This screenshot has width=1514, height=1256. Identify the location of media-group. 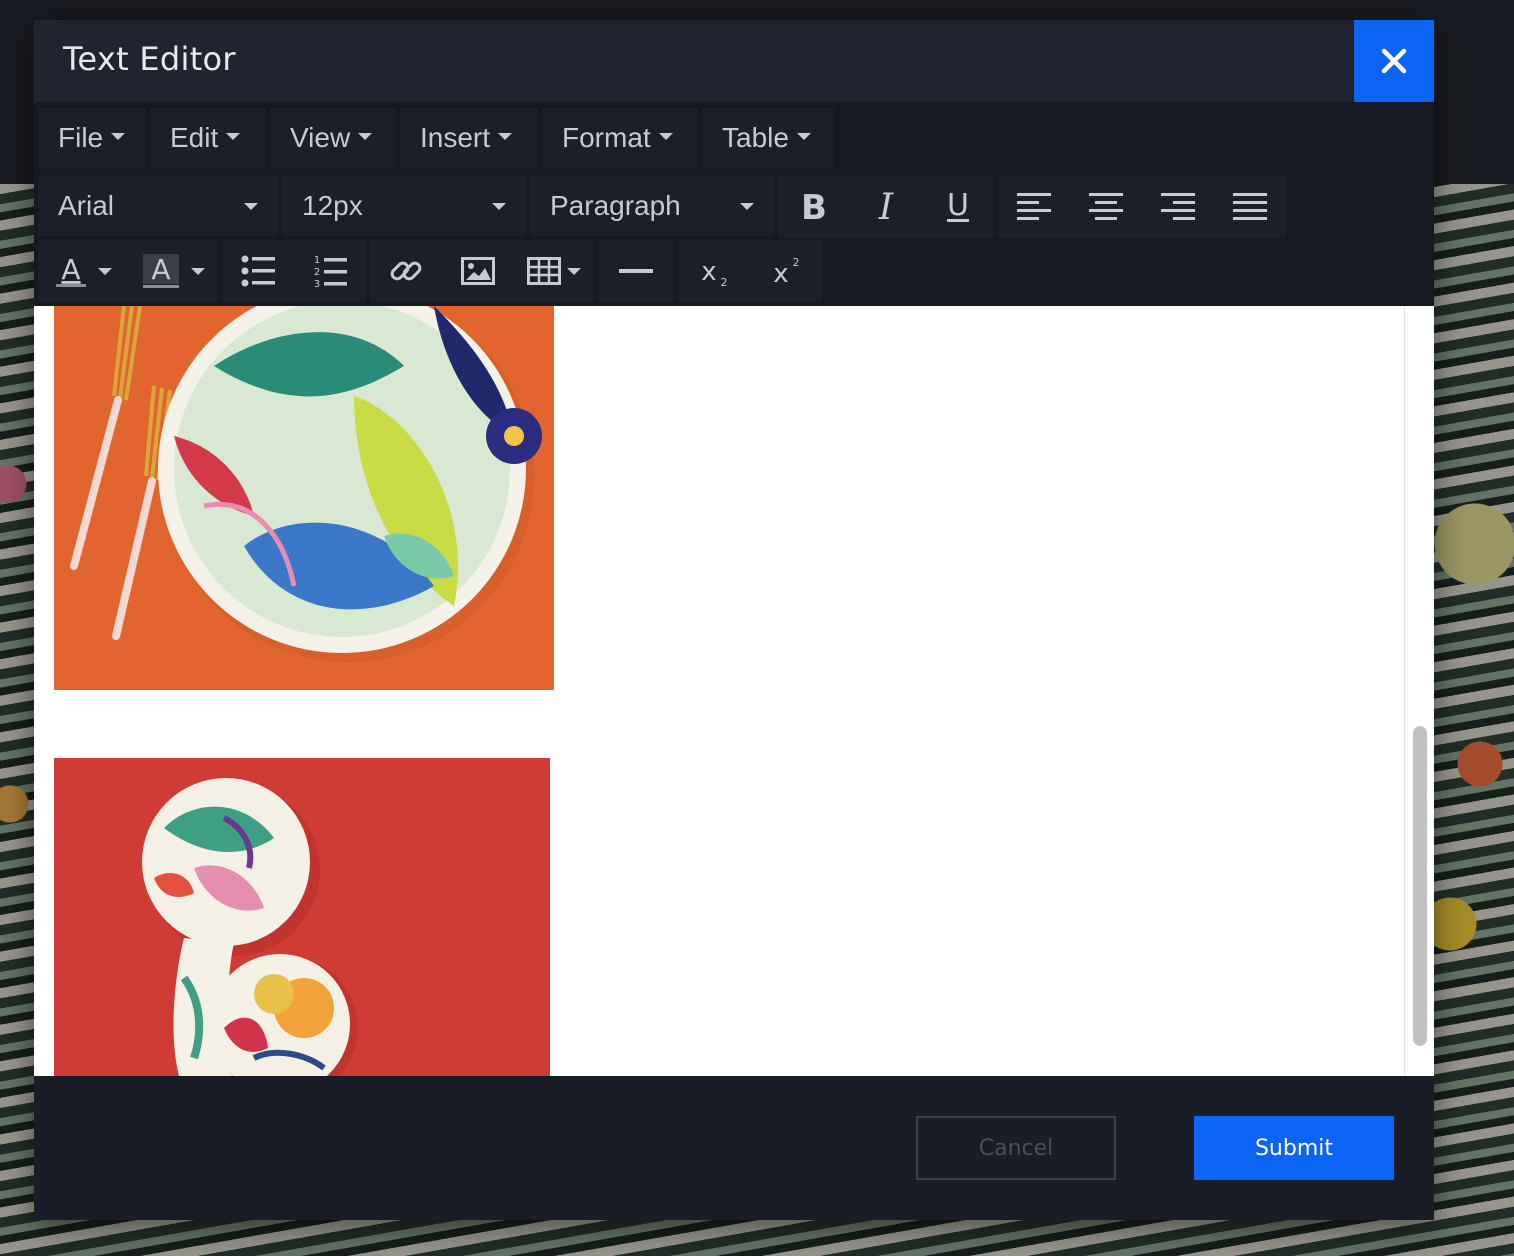
(482, 271).